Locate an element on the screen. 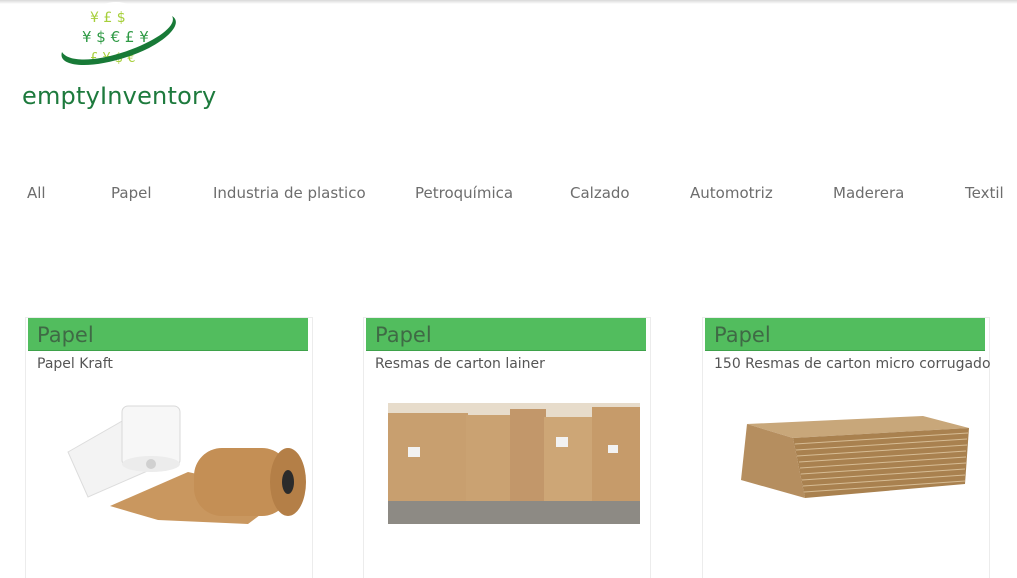 The image size is (1017, 578). nav-item-petroquimica: Petroquímica is located at coordinates (464, 193).